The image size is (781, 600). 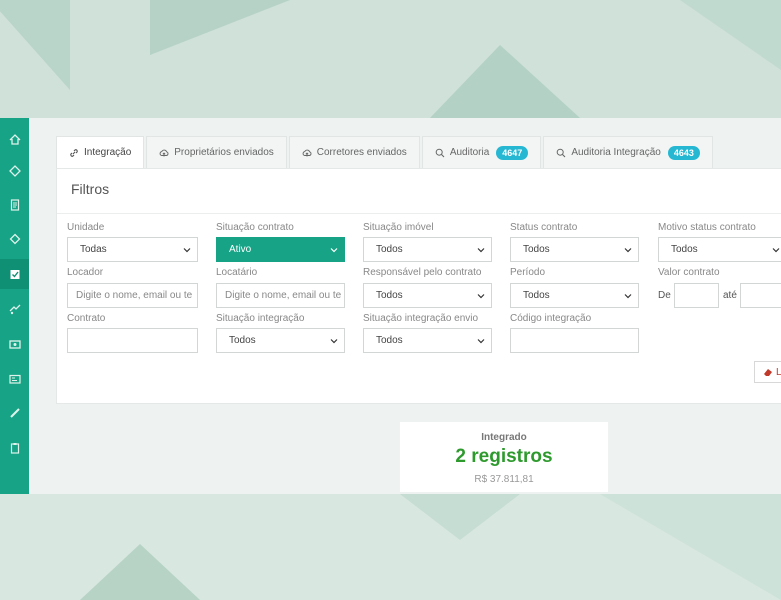 What do you see at coordinates (512, 152) in the screenshot?
I see `count-badge: 4647` at bounding box center [512, 152].